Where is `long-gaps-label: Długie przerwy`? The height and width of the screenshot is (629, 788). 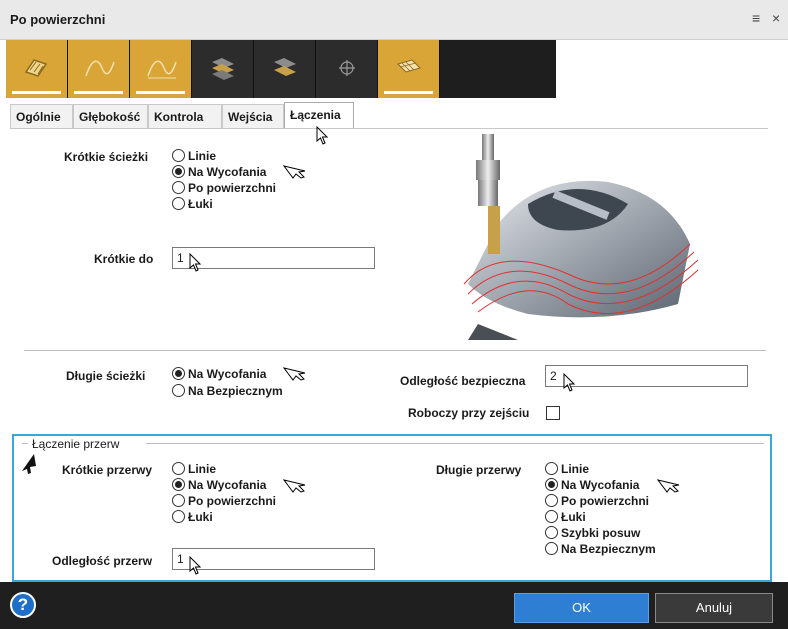 long-gaps-label: Długie przerwy is located at coordinates (479, 470).